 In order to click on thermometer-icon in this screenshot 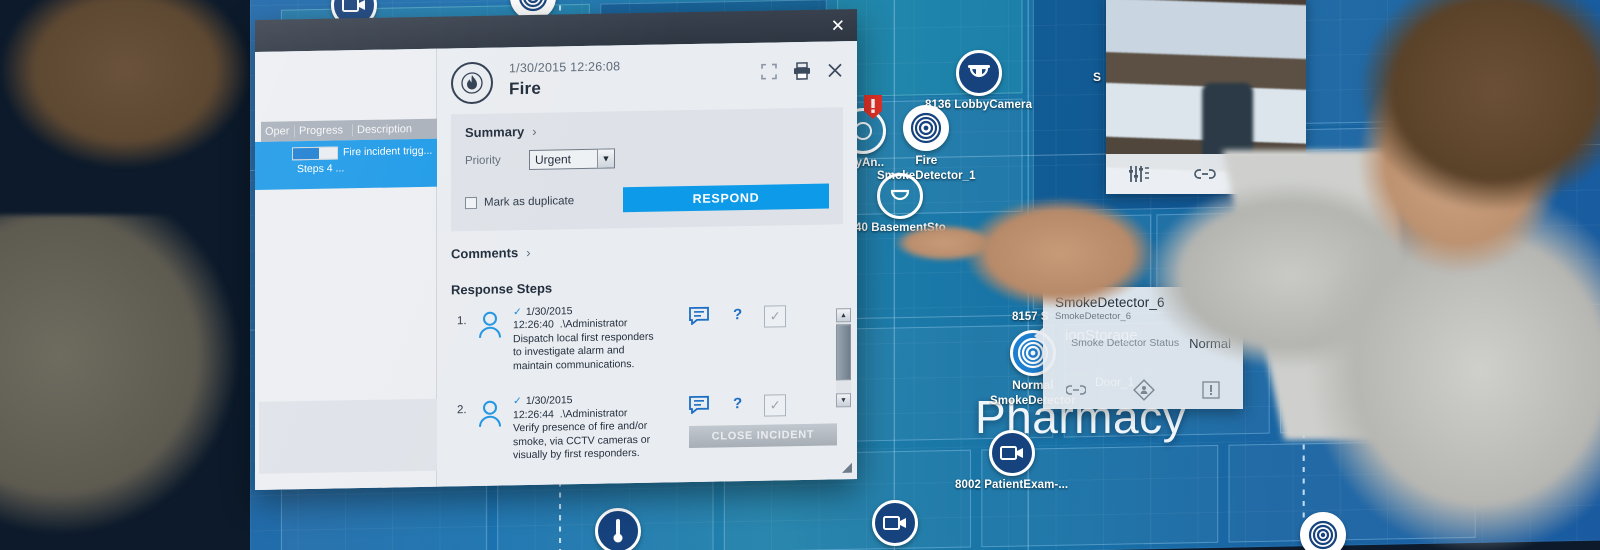, I will do `click(618, 529)`.